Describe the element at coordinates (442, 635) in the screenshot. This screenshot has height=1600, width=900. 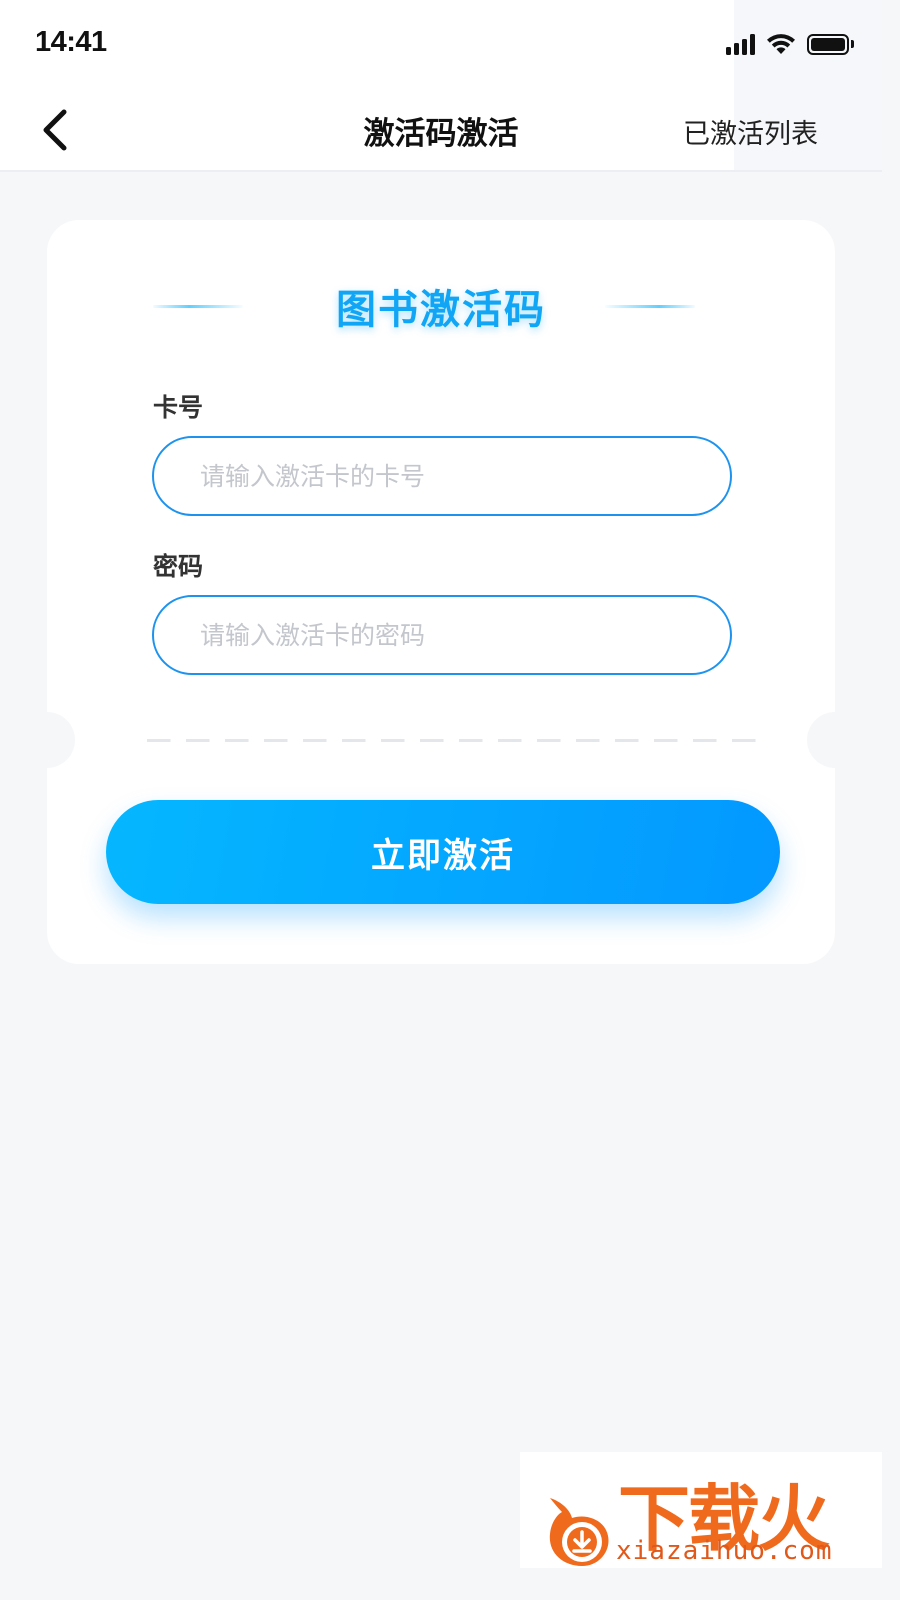
I see `password-input` at that location.